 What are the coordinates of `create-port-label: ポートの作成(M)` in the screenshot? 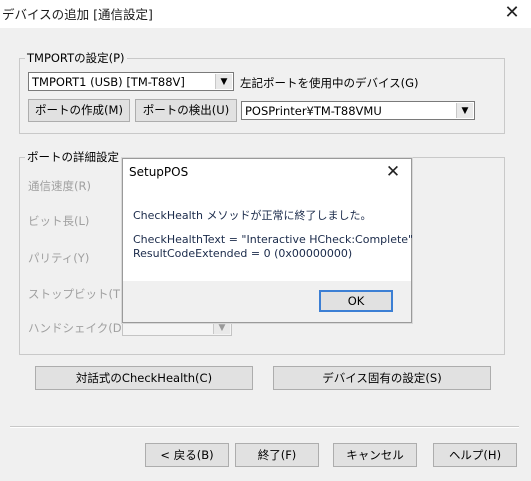 It's located at (79, 110).